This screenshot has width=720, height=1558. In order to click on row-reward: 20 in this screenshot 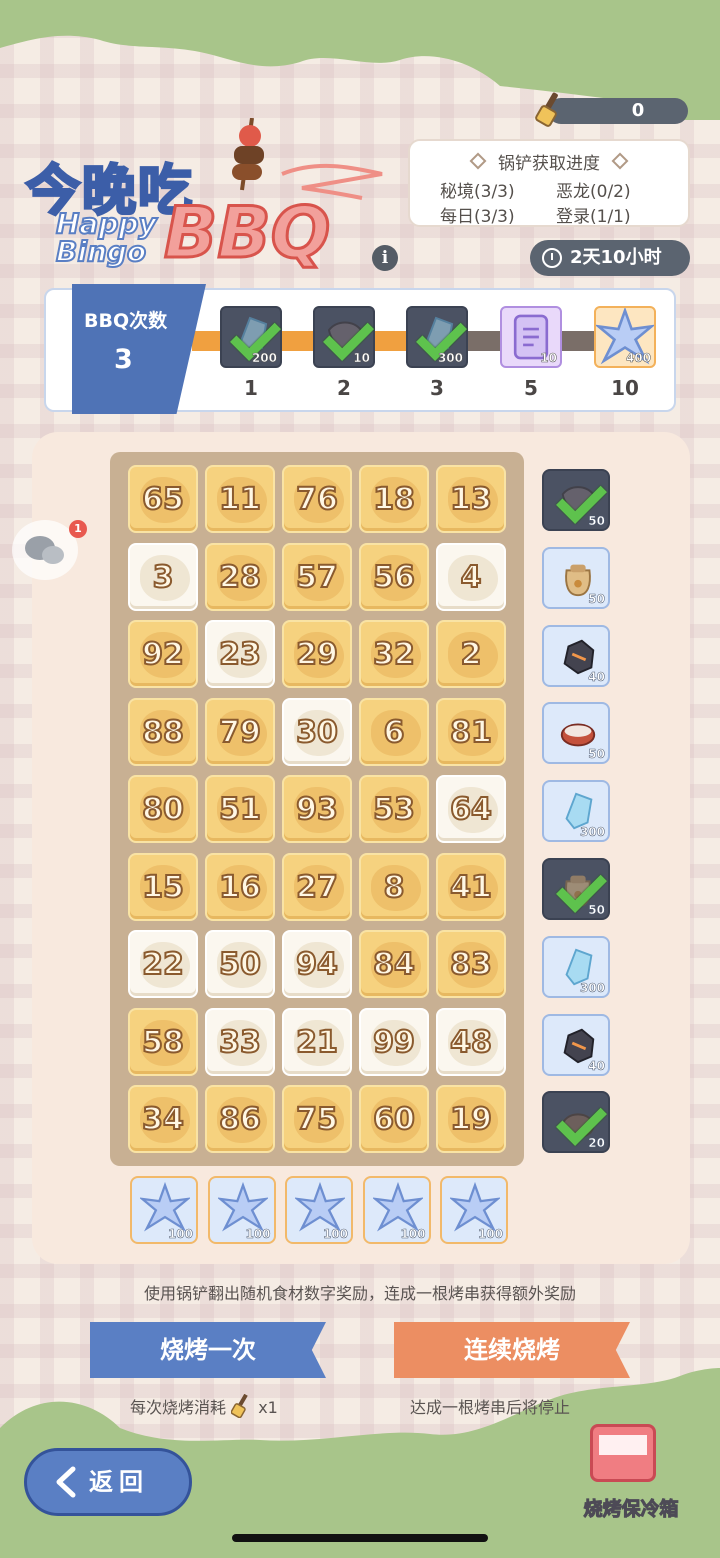, I will do `click(576, 1122)`.